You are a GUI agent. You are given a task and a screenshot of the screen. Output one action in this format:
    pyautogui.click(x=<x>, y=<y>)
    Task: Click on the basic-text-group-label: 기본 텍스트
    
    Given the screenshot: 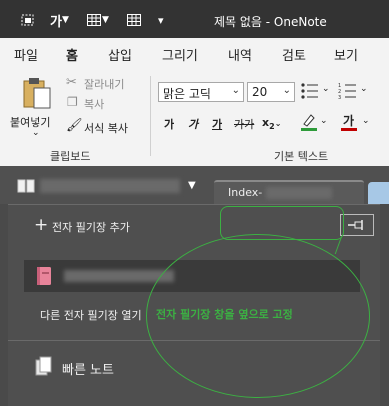 What is the action you would take?
    pyautogui.click(x=301, y=156)
    